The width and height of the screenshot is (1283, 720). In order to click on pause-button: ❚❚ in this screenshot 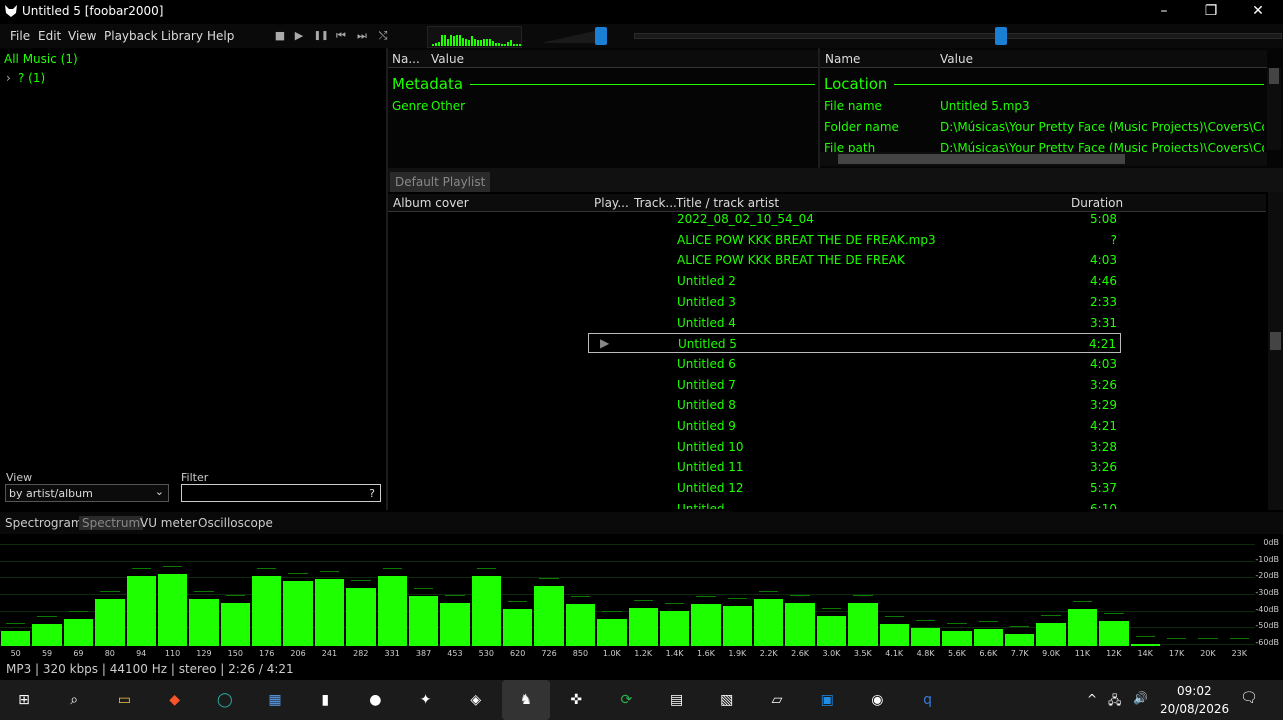, I will do `click(321, 36)`.